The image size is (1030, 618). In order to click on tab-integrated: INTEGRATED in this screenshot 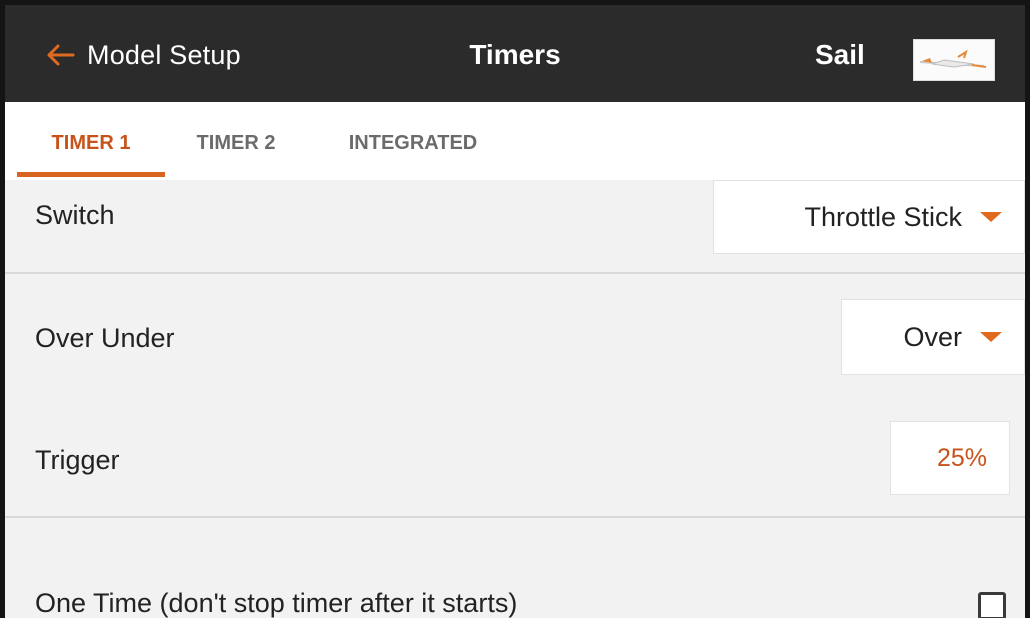, I will do `click(413, 141)`.